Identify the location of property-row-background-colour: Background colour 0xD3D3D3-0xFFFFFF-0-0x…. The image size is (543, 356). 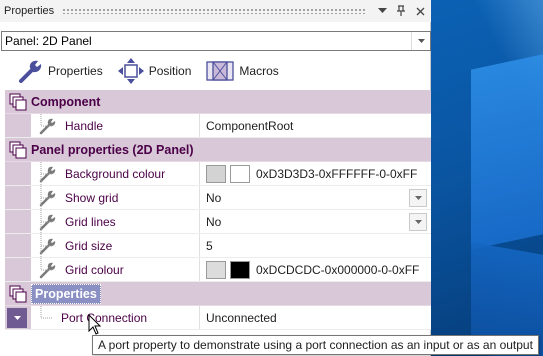
(218, 174).